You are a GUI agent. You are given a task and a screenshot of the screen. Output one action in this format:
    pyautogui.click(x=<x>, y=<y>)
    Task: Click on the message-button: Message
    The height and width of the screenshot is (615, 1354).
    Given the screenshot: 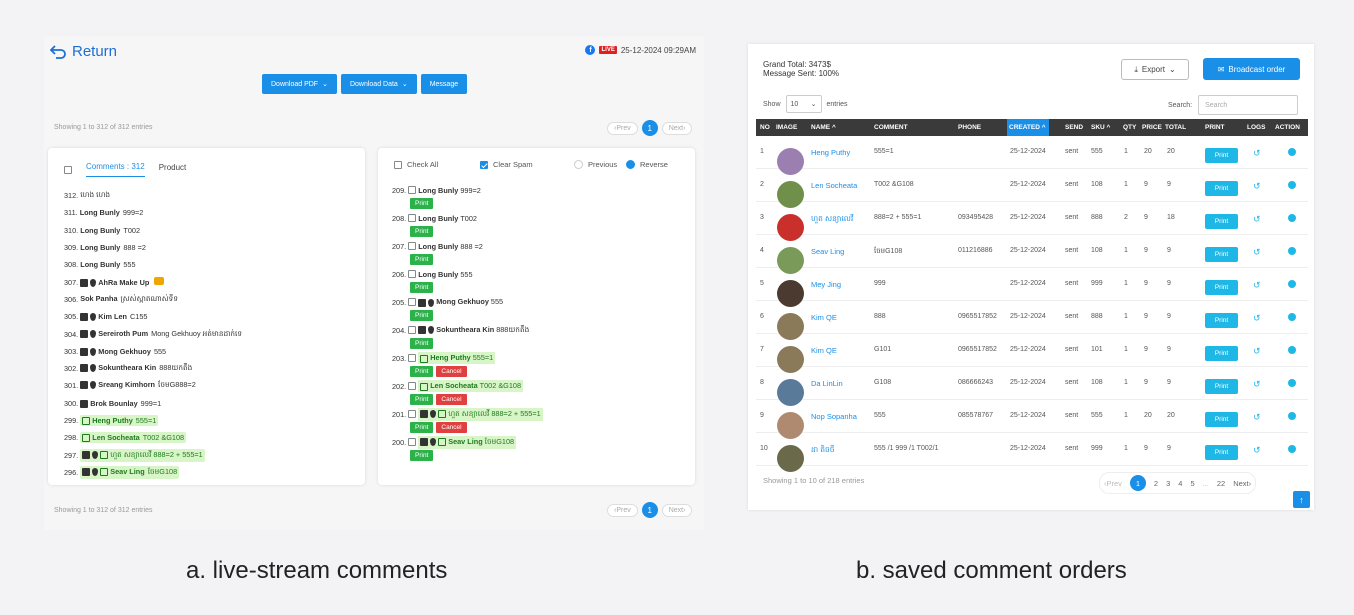 What is the action you would take?
    pyautogui.click(x=444, y=84)
    